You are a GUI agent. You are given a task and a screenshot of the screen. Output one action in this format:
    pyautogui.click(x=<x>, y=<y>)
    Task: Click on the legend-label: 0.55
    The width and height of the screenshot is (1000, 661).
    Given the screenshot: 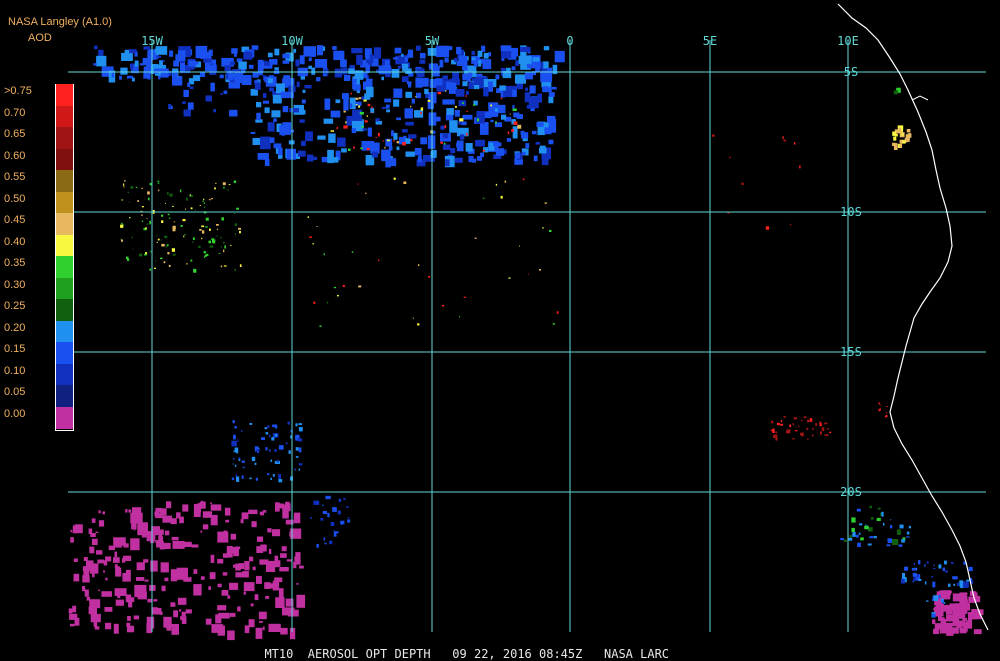 What is the action you would take?
    pyautogui.click(x=15, y=177)
    